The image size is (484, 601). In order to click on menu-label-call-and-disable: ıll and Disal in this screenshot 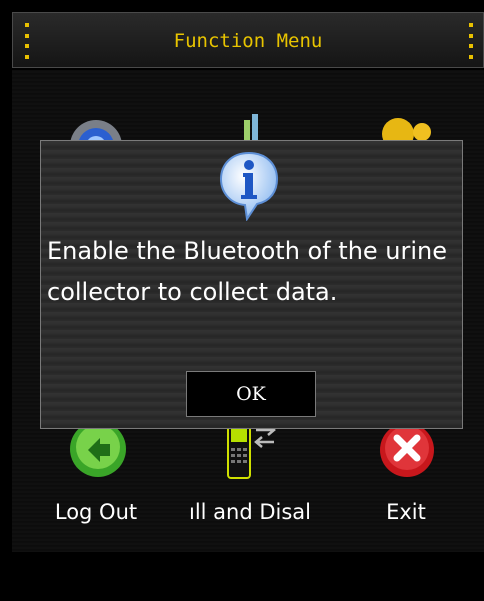, I will do `click(250, 512)`.